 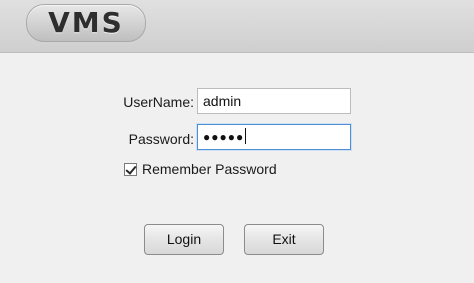 What do you see at coordinates (274, 137) in the screenshot?
I see `password-input: ●●●●●` at bounding box center [274, 137].